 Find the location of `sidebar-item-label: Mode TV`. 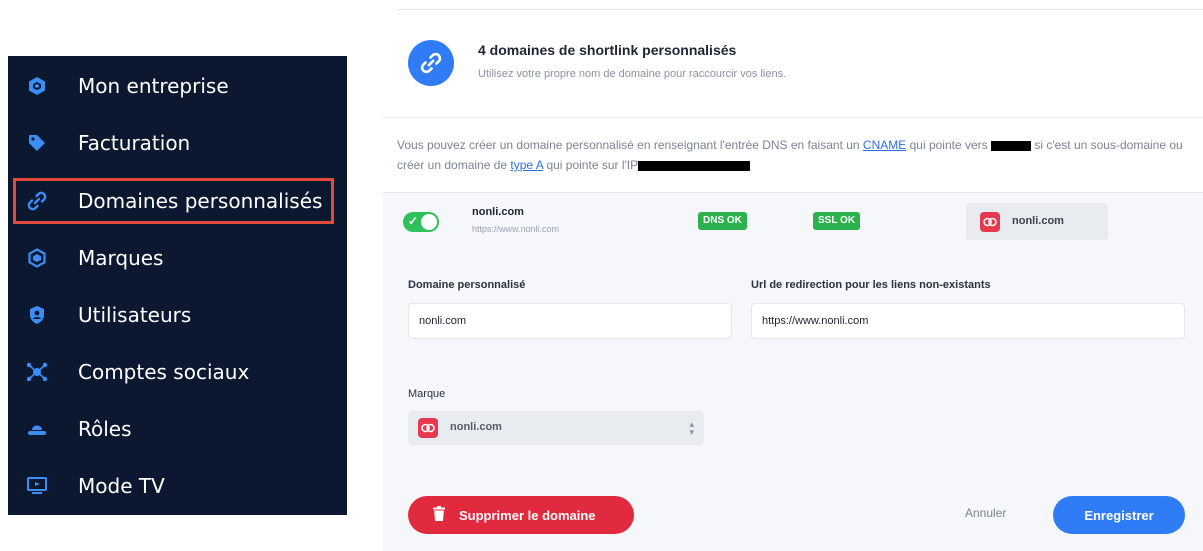

sidebar-item-label: Mode TV is located at coordinates (121, 486).